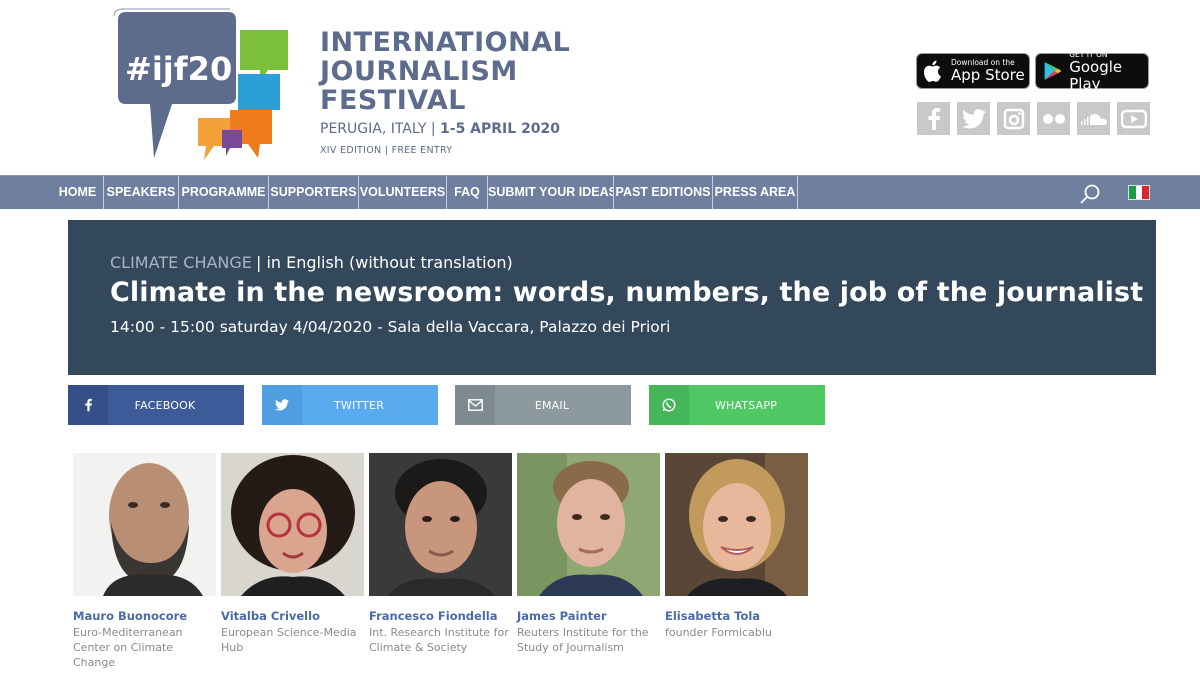 This screenshot has height=676, width=1200. Describe the element at coordinates (475, 405) in the screenshot. I see `email-icon` at that location.